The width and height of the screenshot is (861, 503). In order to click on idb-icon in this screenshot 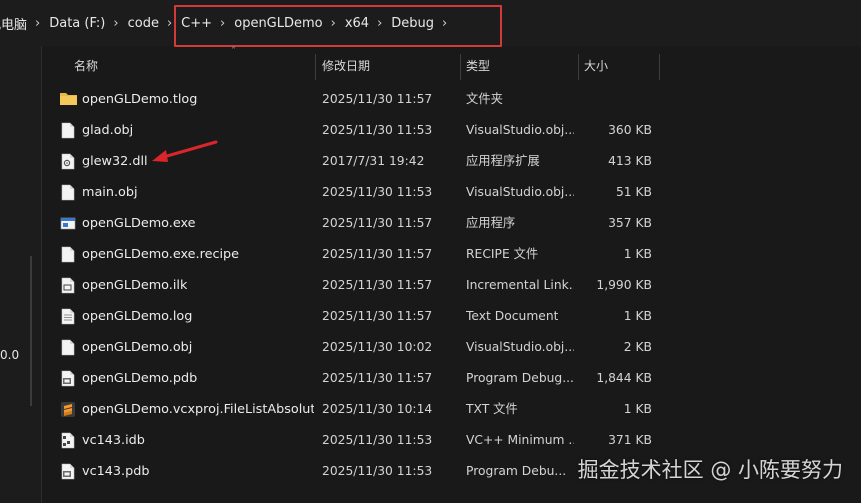, I will do `click(68, 440)`.